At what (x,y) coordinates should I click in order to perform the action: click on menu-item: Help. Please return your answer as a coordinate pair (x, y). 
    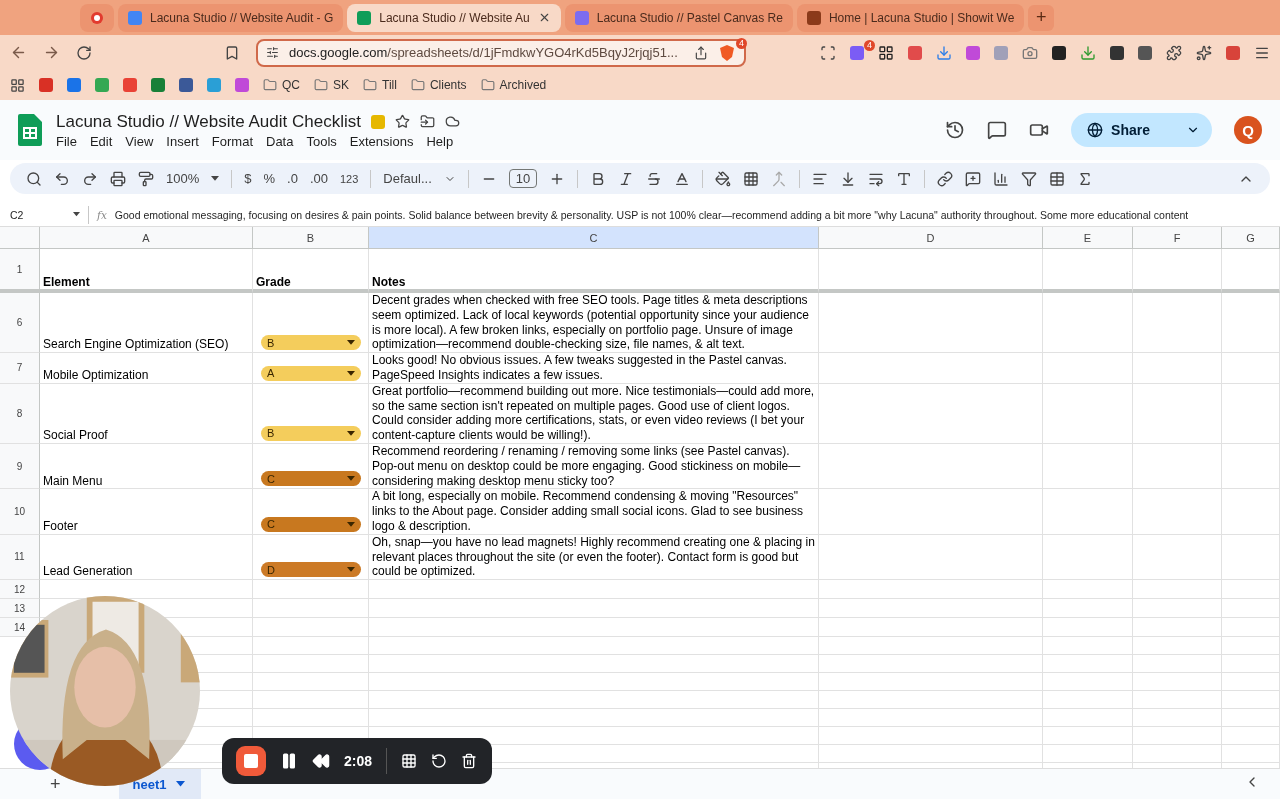
    Looking at the image, I should click on (440, 141).